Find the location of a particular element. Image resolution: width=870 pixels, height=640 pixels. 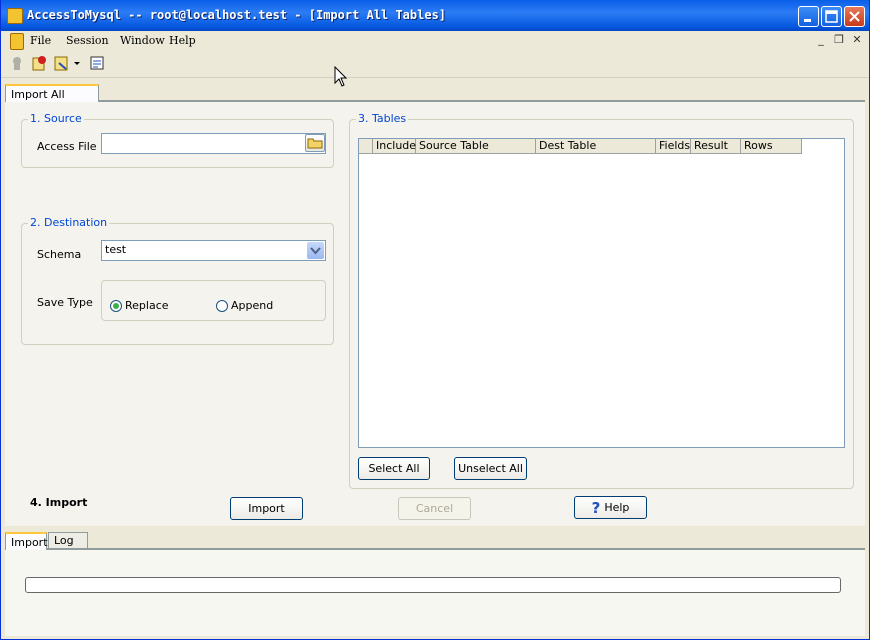

column-header-rows: Rows is located at coordinates (771, 146).